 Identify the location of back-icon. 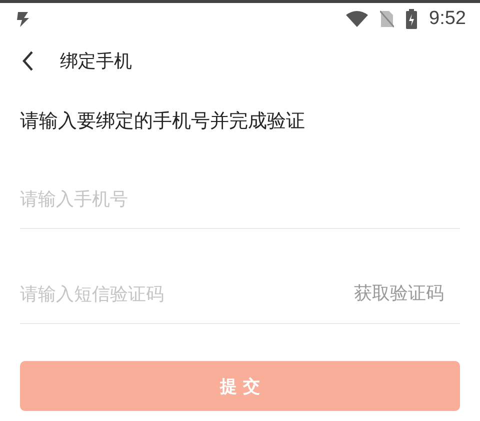
(28, 61).